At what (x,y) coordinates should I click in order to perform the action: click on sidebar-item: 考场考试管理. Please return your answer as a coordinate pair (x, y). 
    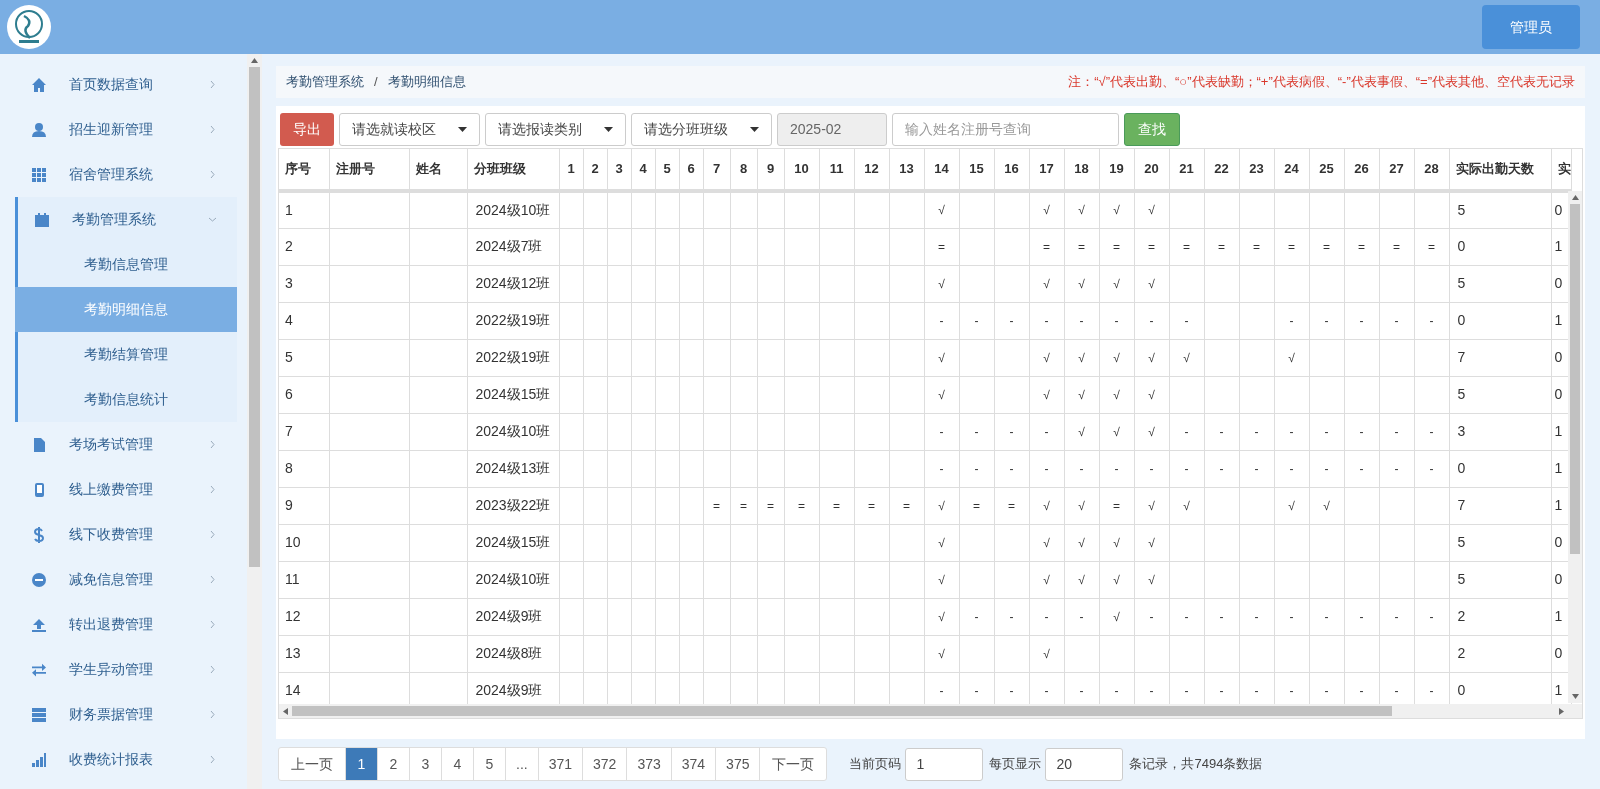
    Looking at the image, I should click on (126, 444).